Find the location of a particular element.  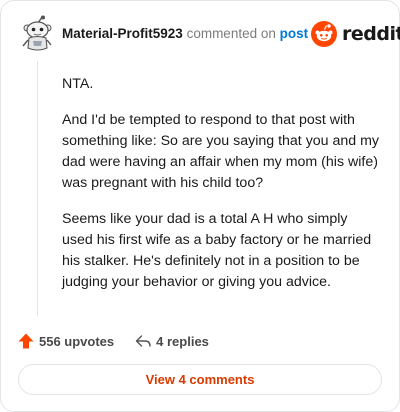

snoo-avatar-icon is located at coordinates (37, 34).